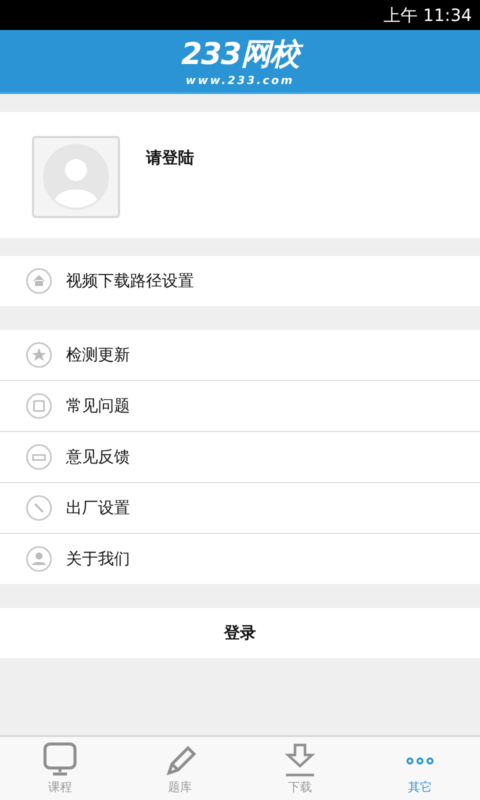 This screenshot has width=480, height=800. I want to click on logo-url: www.233.com, so click(240, 80).